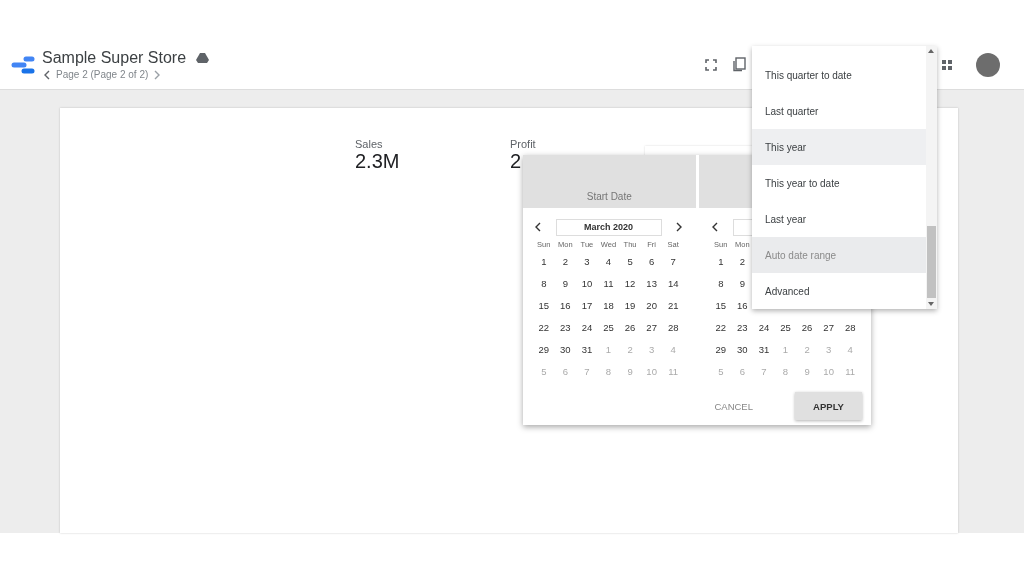 The width and height of the screenshot is (1024, 576). Describe the element at coordinates (839, 219) in the screenshot. I see `menu-item: Last year` at that location.